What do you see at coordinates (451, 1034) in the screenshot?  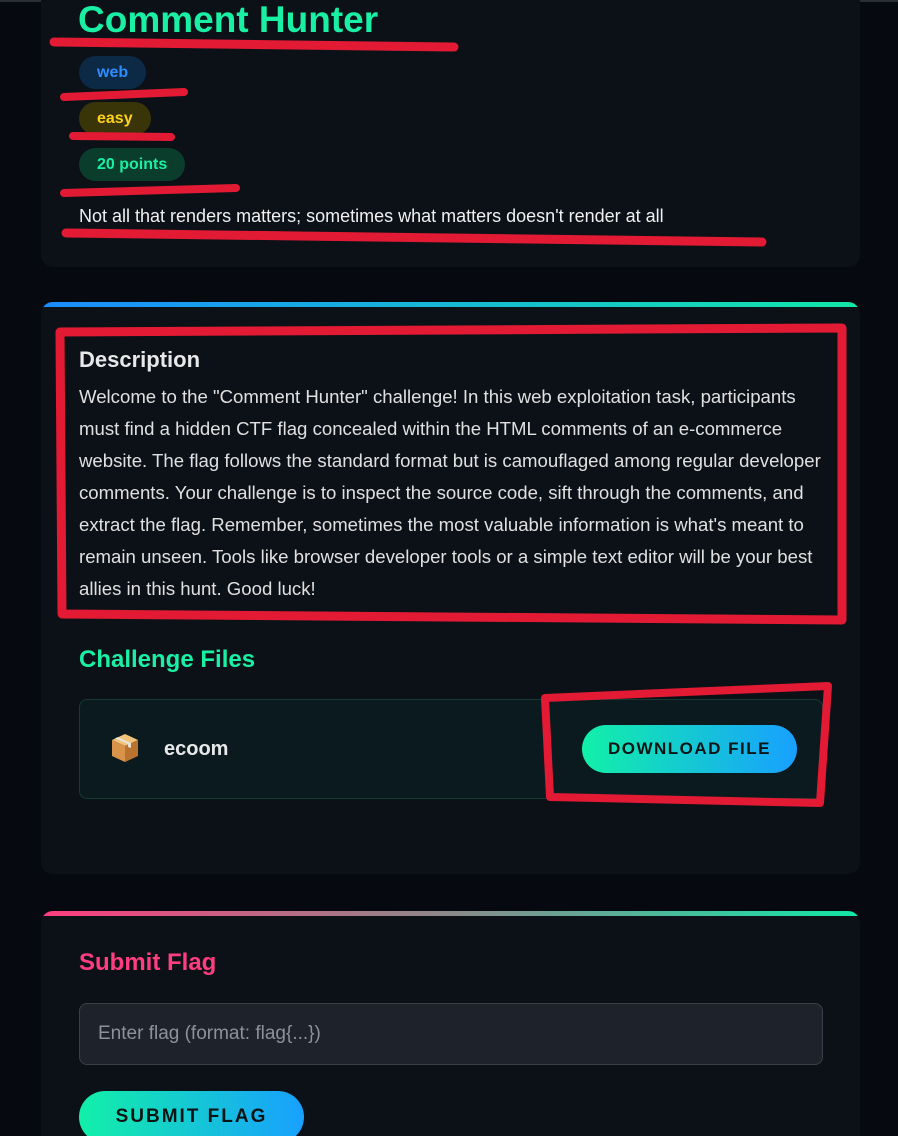 I see `flag-input` at bounding box center [451, 1034].